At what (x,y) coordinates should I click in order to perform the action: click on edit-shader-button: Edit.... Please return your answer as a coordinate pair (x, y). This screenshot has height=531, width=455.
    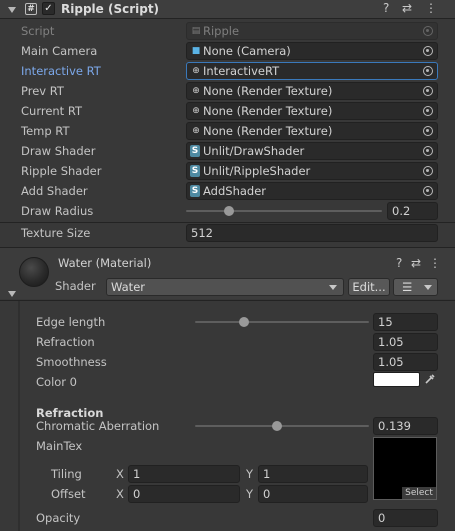
    Looking at the image, I should click on (369, 287).